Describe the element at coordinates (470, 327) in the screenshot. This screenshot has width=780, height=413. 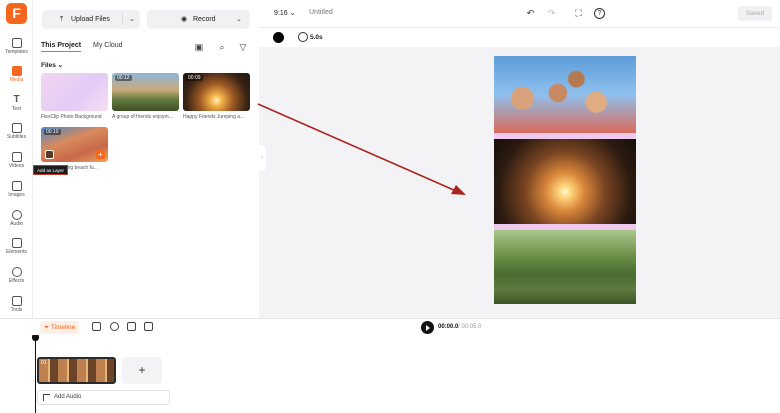
I see `total-time: / 00:05.0` at that location.